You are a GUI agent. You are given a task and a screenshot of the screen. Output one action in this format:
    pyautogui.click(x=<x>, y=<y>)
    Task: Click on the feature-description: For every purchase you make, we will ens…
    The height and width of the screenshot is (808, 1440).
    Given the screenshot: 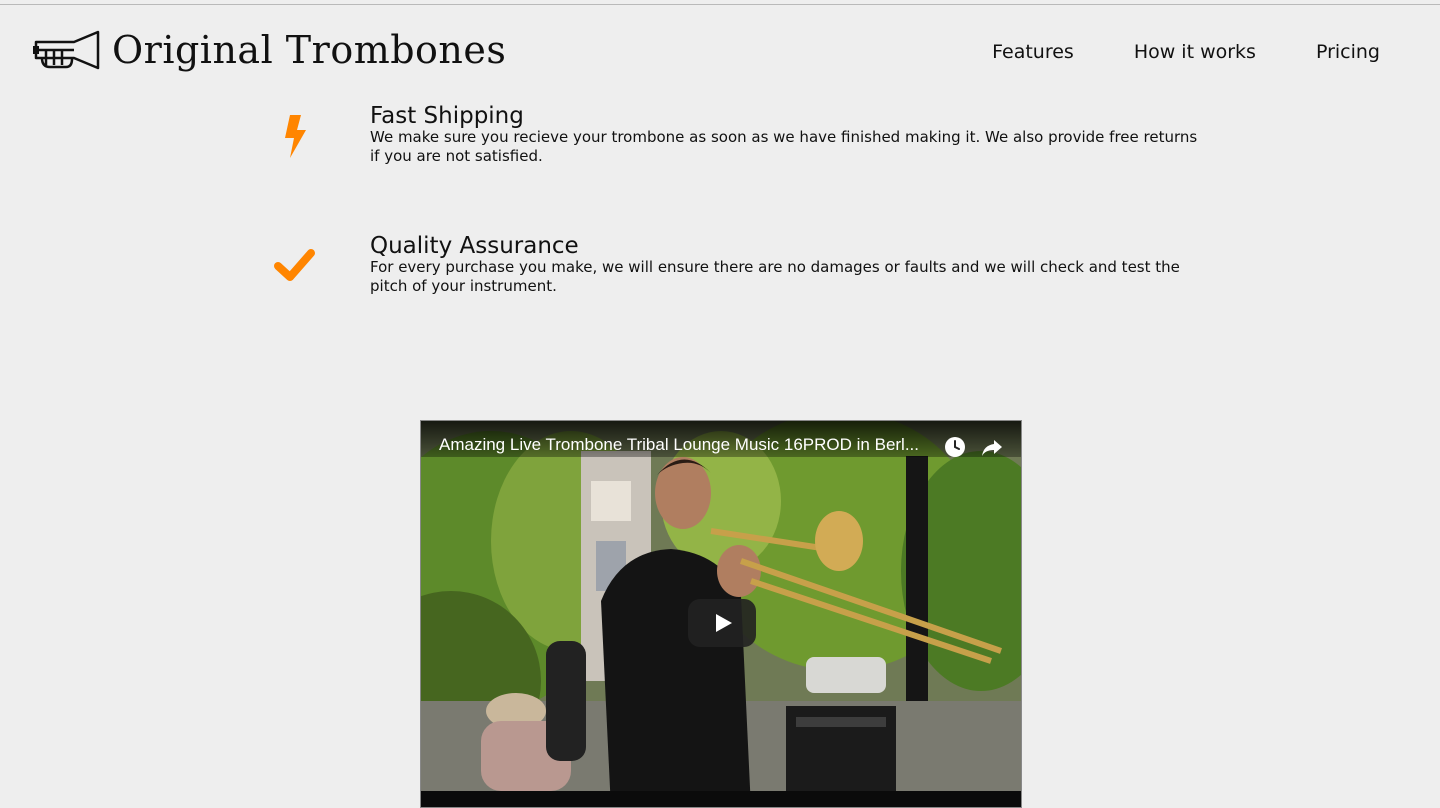 What is the action you would take?
    pyautogui.click(x=775, y=276)
    